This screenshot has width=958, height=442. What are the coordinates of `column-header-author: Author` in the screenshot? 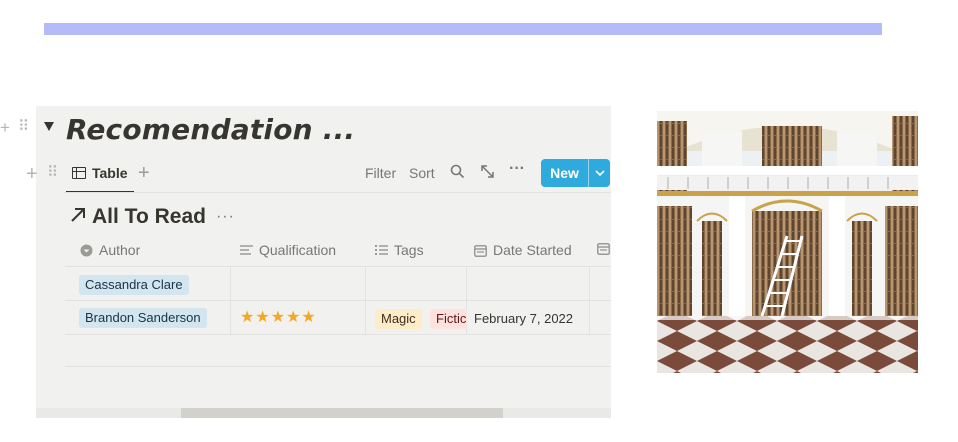 It's located at (110, 250).